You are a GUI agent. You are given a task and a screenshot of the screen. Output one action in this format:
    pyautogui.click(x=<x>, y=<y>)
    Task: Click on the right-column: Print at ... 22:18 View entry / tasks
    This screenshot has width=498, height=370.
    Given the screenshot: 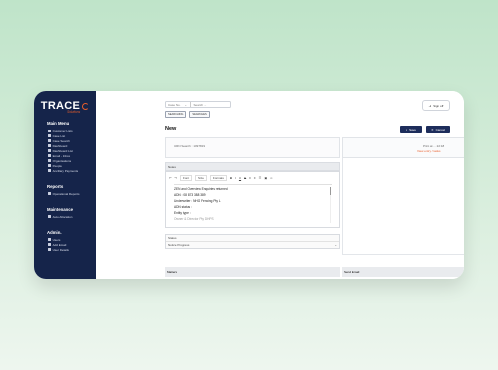 What is the action you would take?
    pyautogui.click(x=403, y=196)
    